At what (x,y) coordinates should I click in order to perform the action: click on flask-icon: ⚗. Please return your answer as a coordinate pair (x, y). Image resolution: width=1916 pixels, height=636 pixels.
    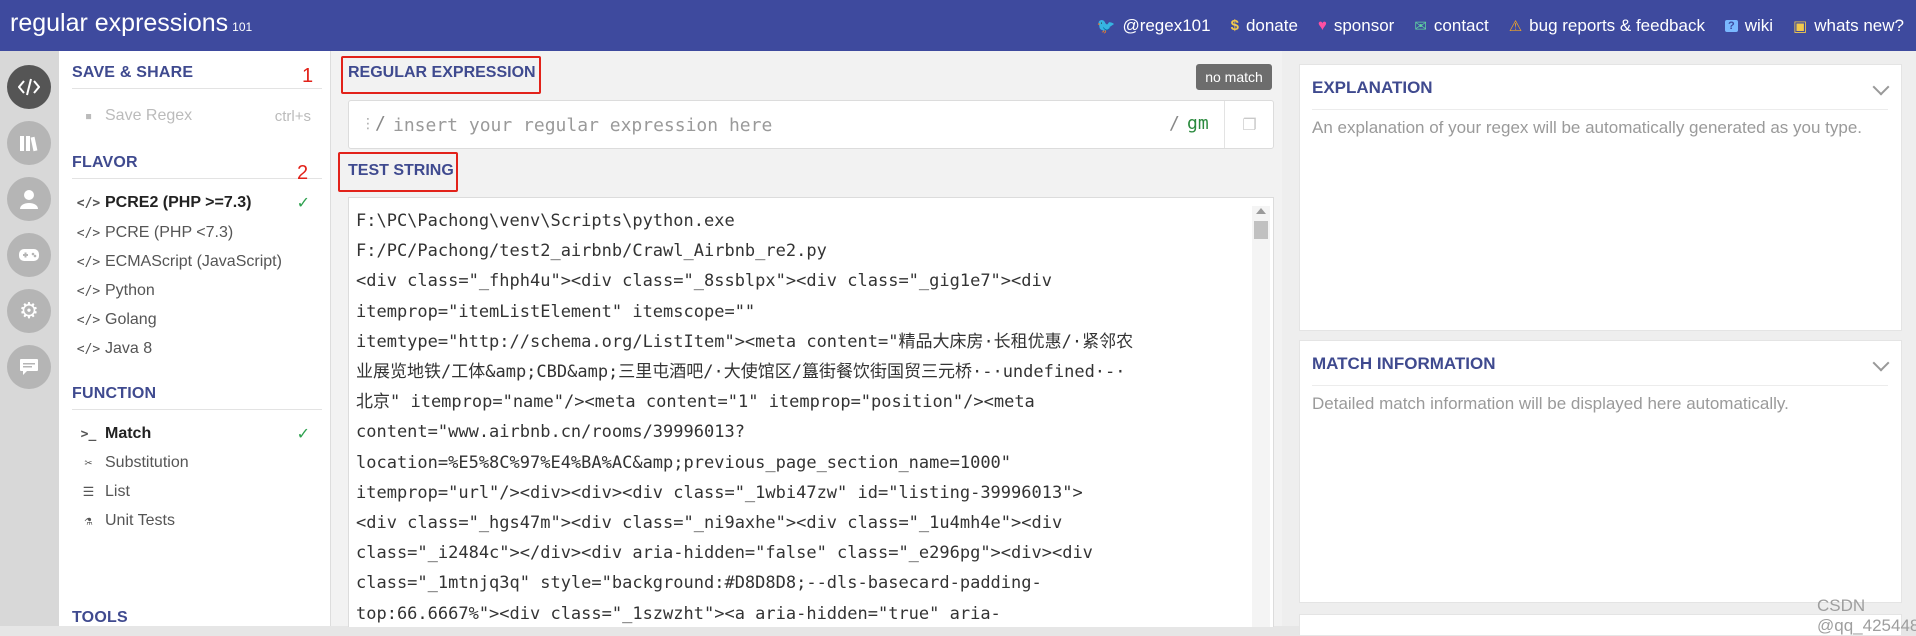
    Looking at the image, I should click on (88, 521).